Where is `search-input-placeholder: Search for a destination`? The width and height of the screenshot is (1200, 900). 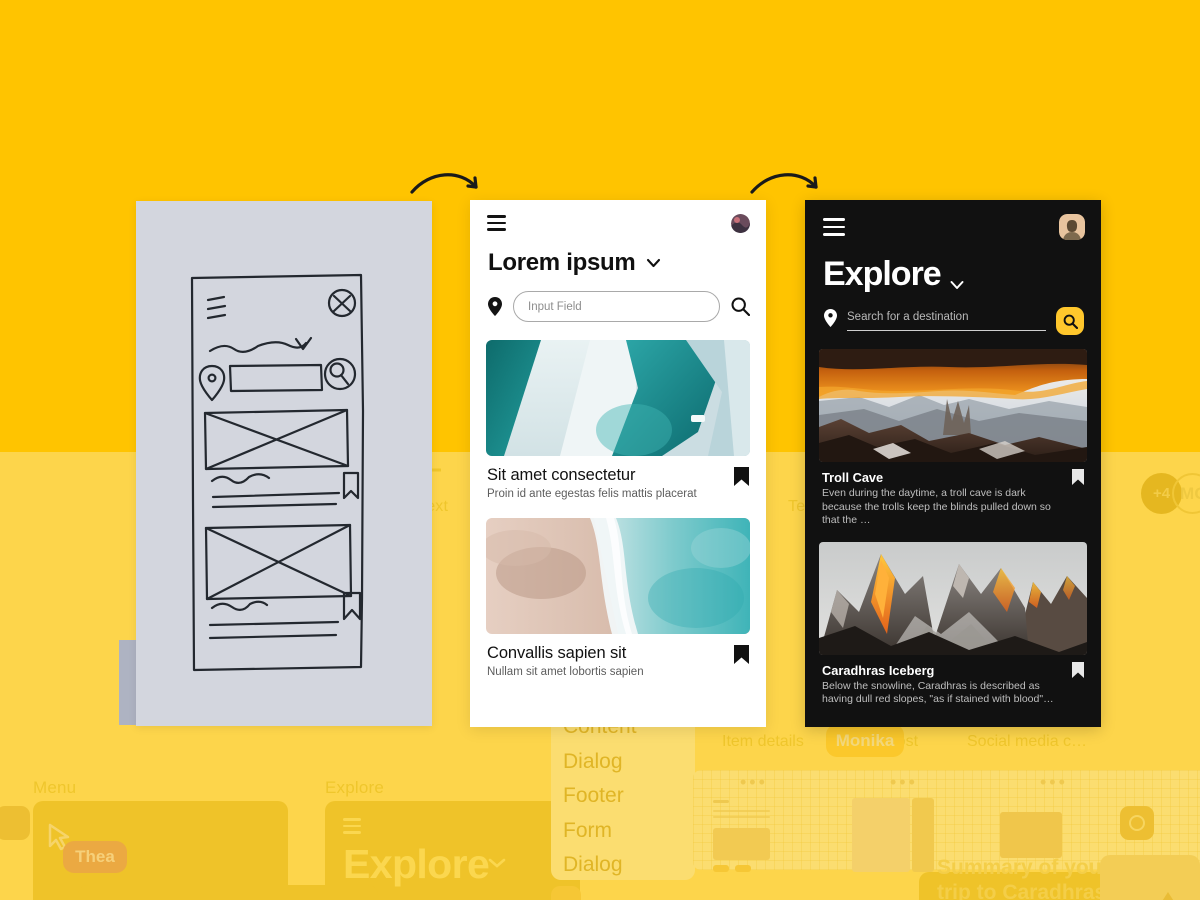
search-input-placeholder: Search for a destination is located at coordinates (908, 317).